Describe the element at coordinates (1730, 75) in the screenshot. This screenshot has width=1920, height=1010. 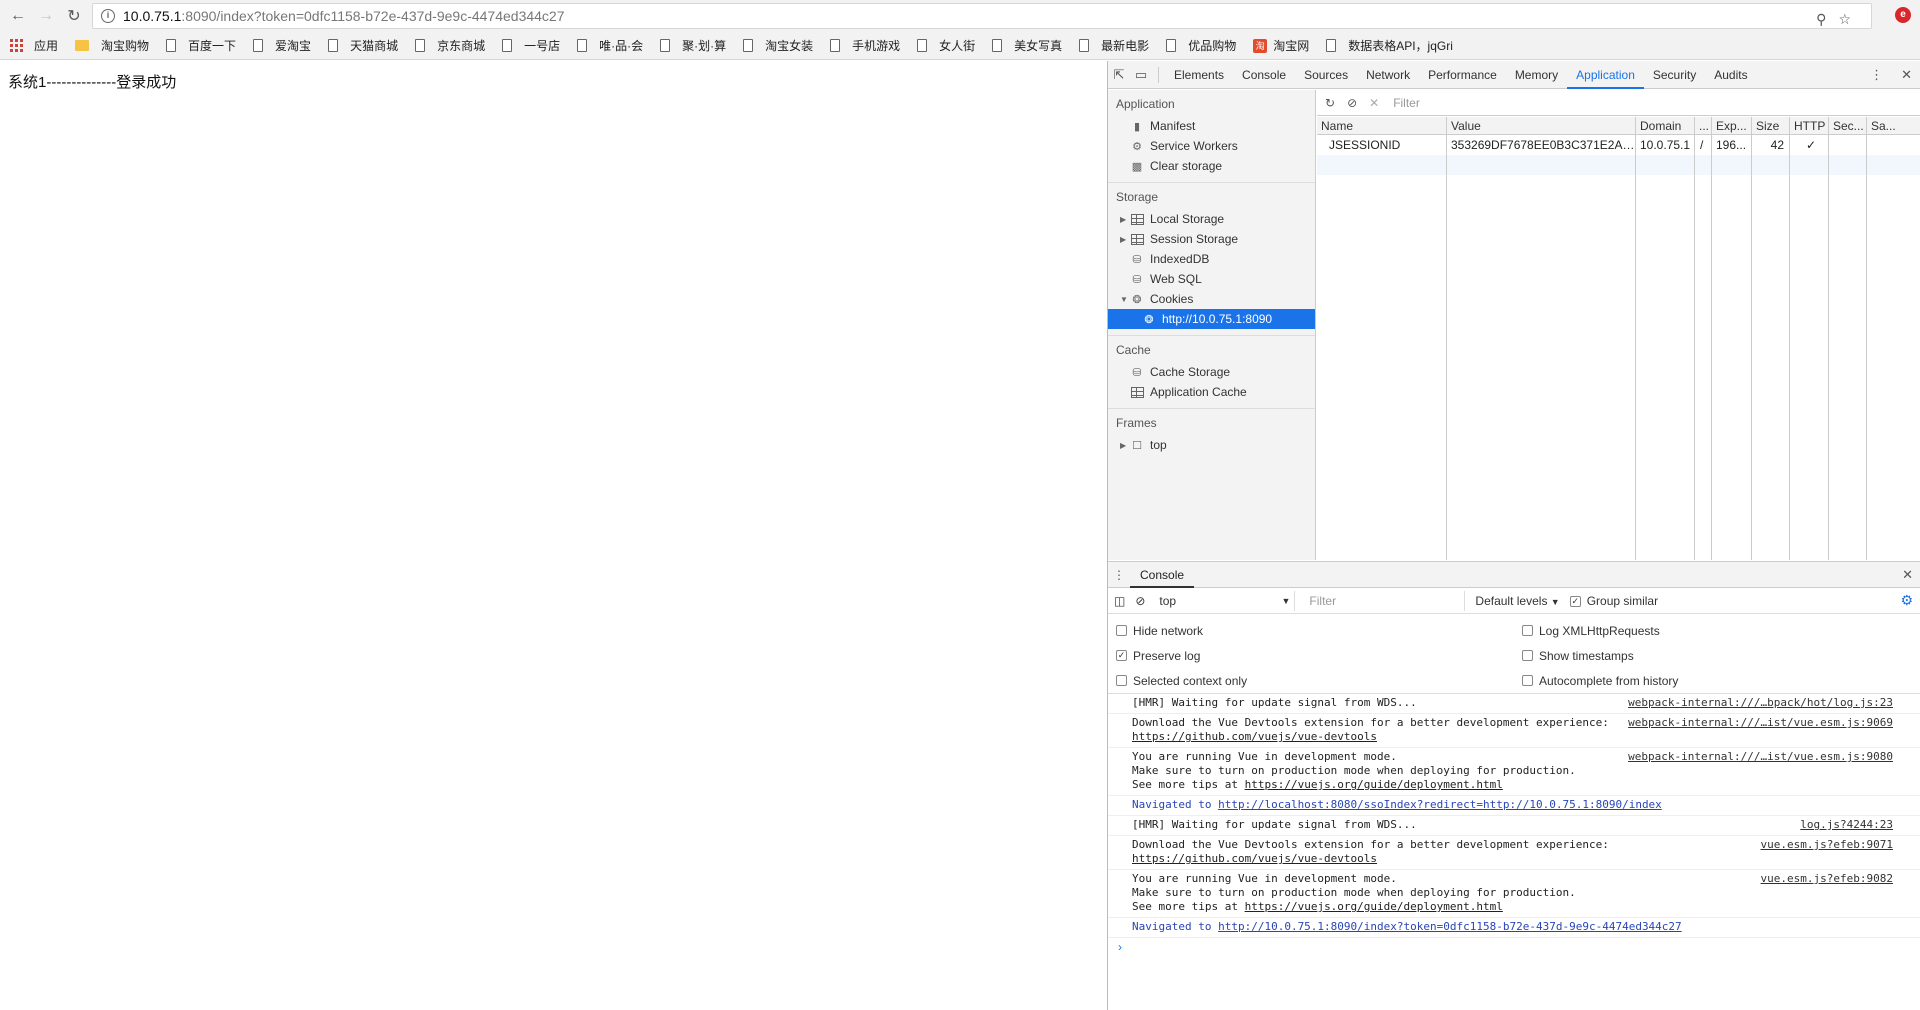
I see `tab-audits: Audits` at that location.